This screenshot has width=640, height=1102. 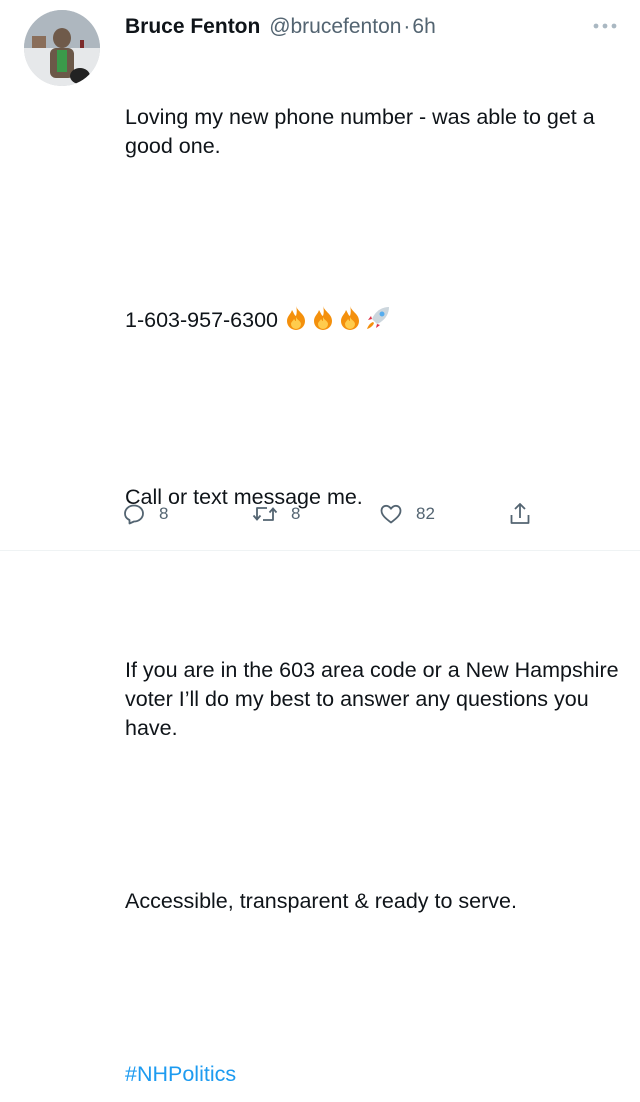 What do you see at coordinates (425, 513) in the screenshot?
I see `like-count: 82` at bounding box center [425, 513].